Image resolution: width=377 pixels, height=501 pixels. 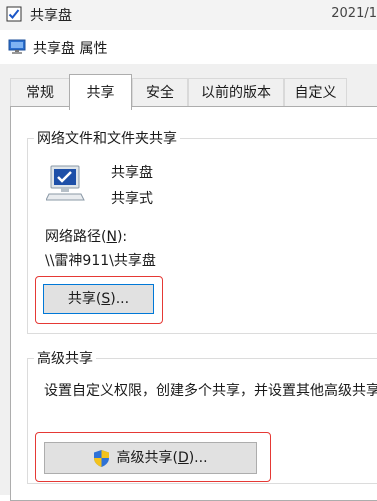 I want to click on shared-folder-computer-icon, so click(x=65, y=183).